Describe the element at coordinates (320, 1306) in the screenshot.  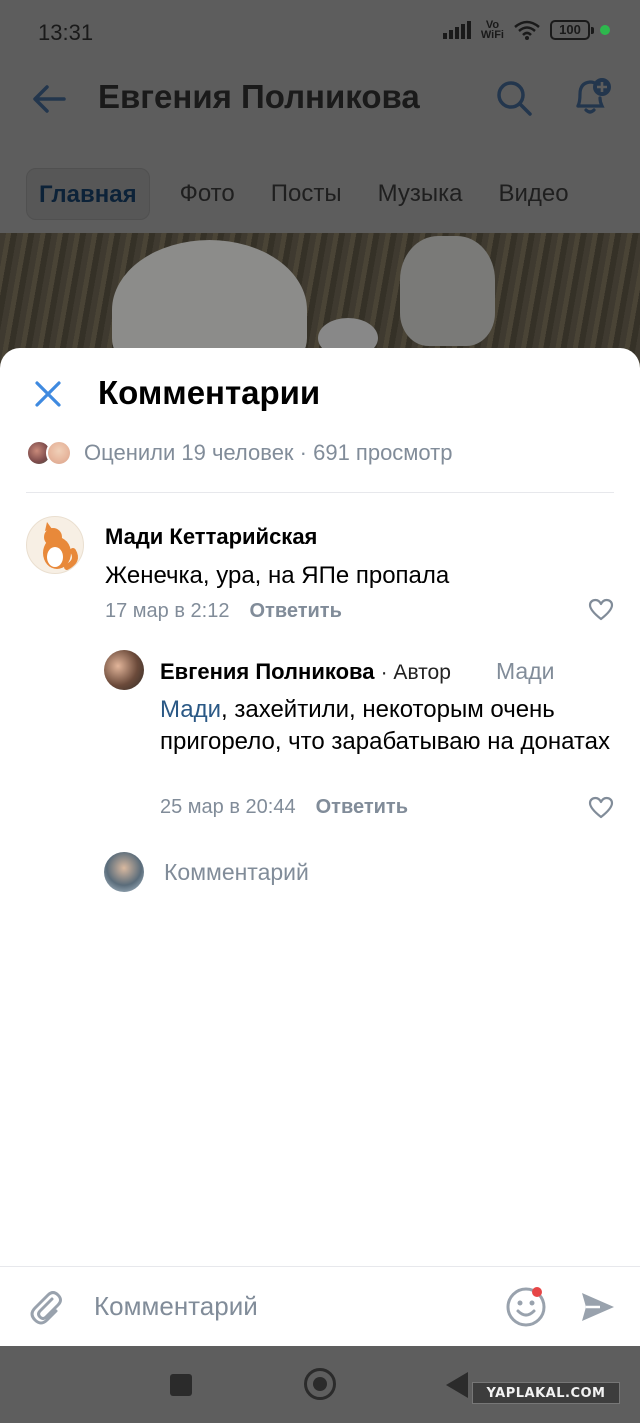
I see `comment-composer: Комментарий` at that location.